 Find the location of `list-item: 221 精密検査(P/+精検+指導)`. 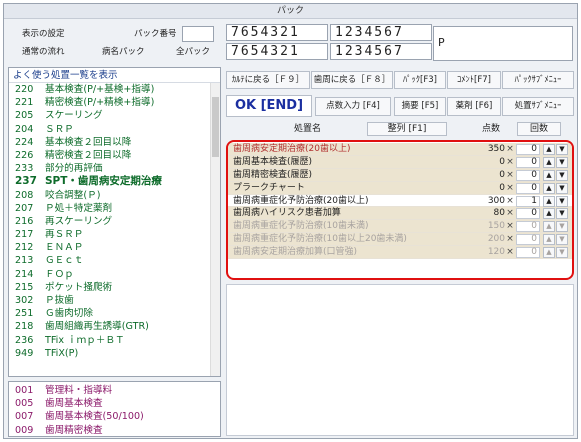

list-item: 221 精密検査(P/+精検+指導) is located at coordinates (114, 102).